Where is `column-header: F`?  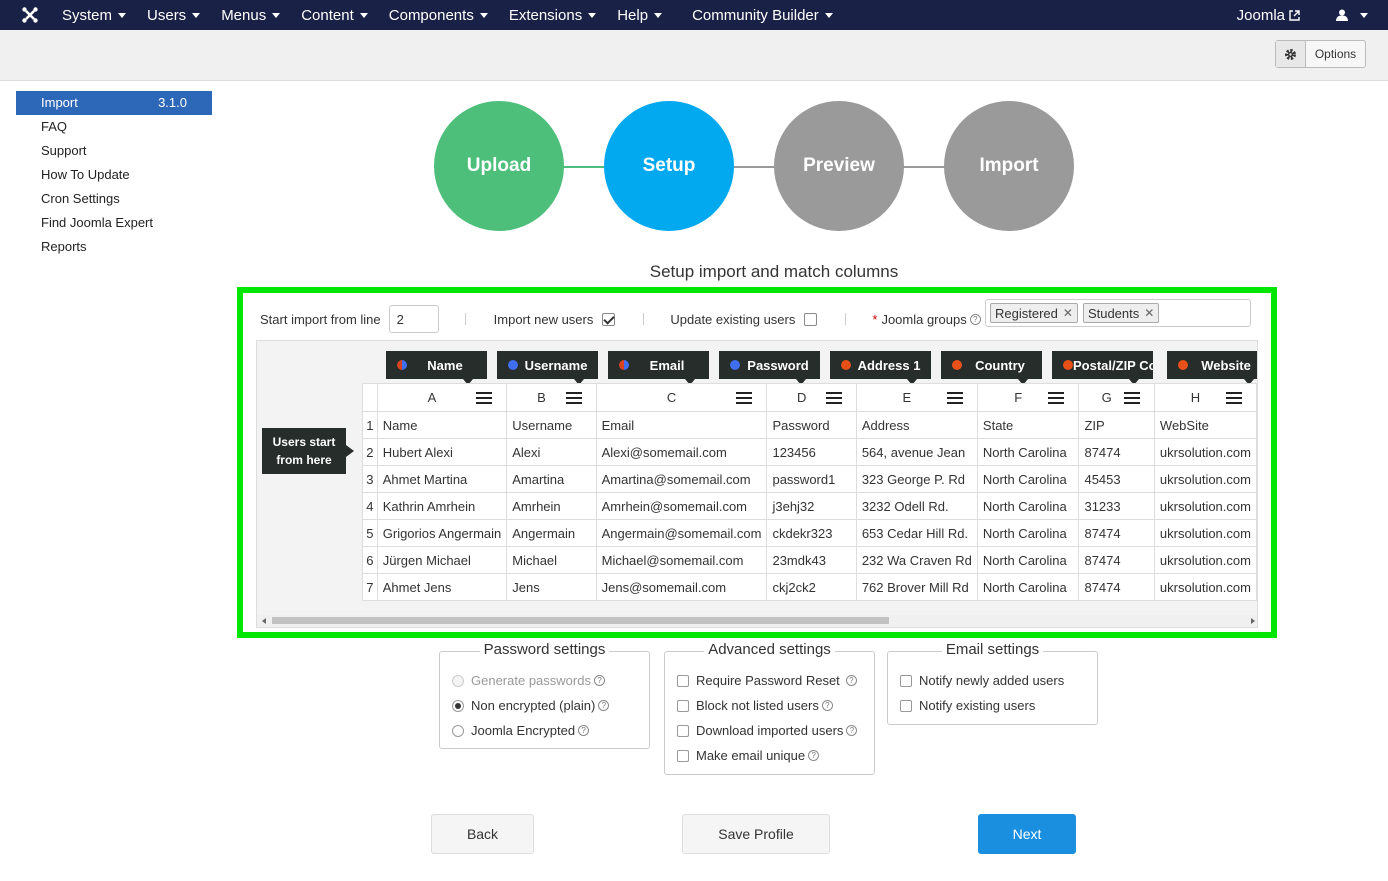 column-header: F is located at coordinates (1028, 397).